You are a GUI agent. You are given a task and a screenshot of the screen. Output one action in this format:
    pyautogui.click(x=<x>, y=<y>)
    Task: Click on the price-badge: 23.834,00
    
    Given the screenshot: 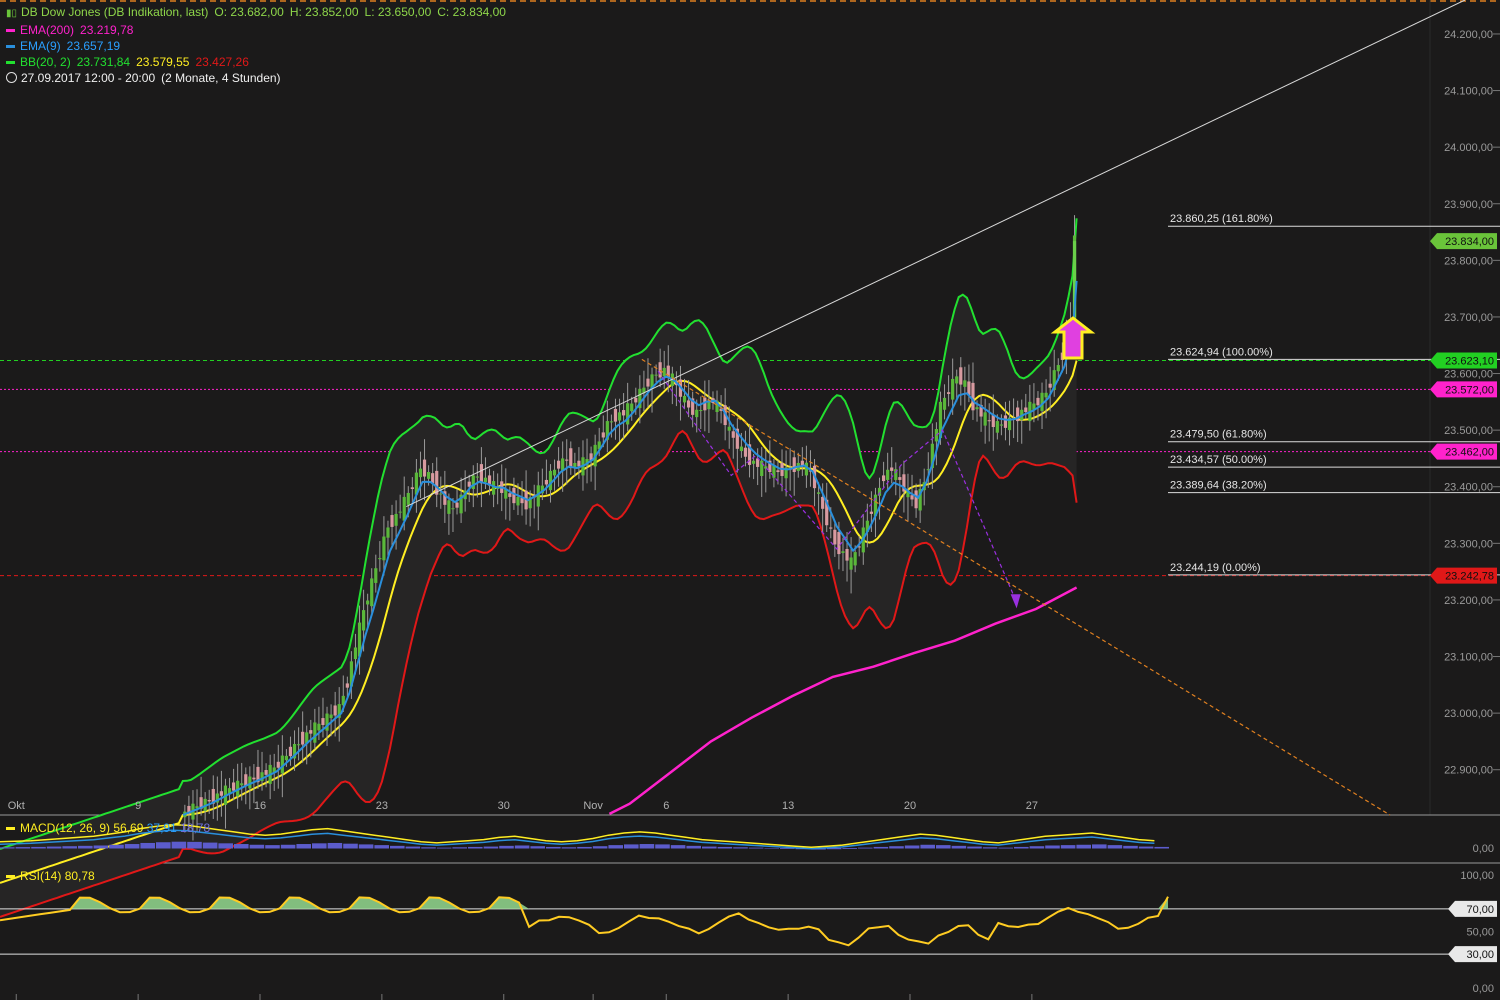 What is the action you would take?
    pyautogui.click(x=1463, y=241)
    